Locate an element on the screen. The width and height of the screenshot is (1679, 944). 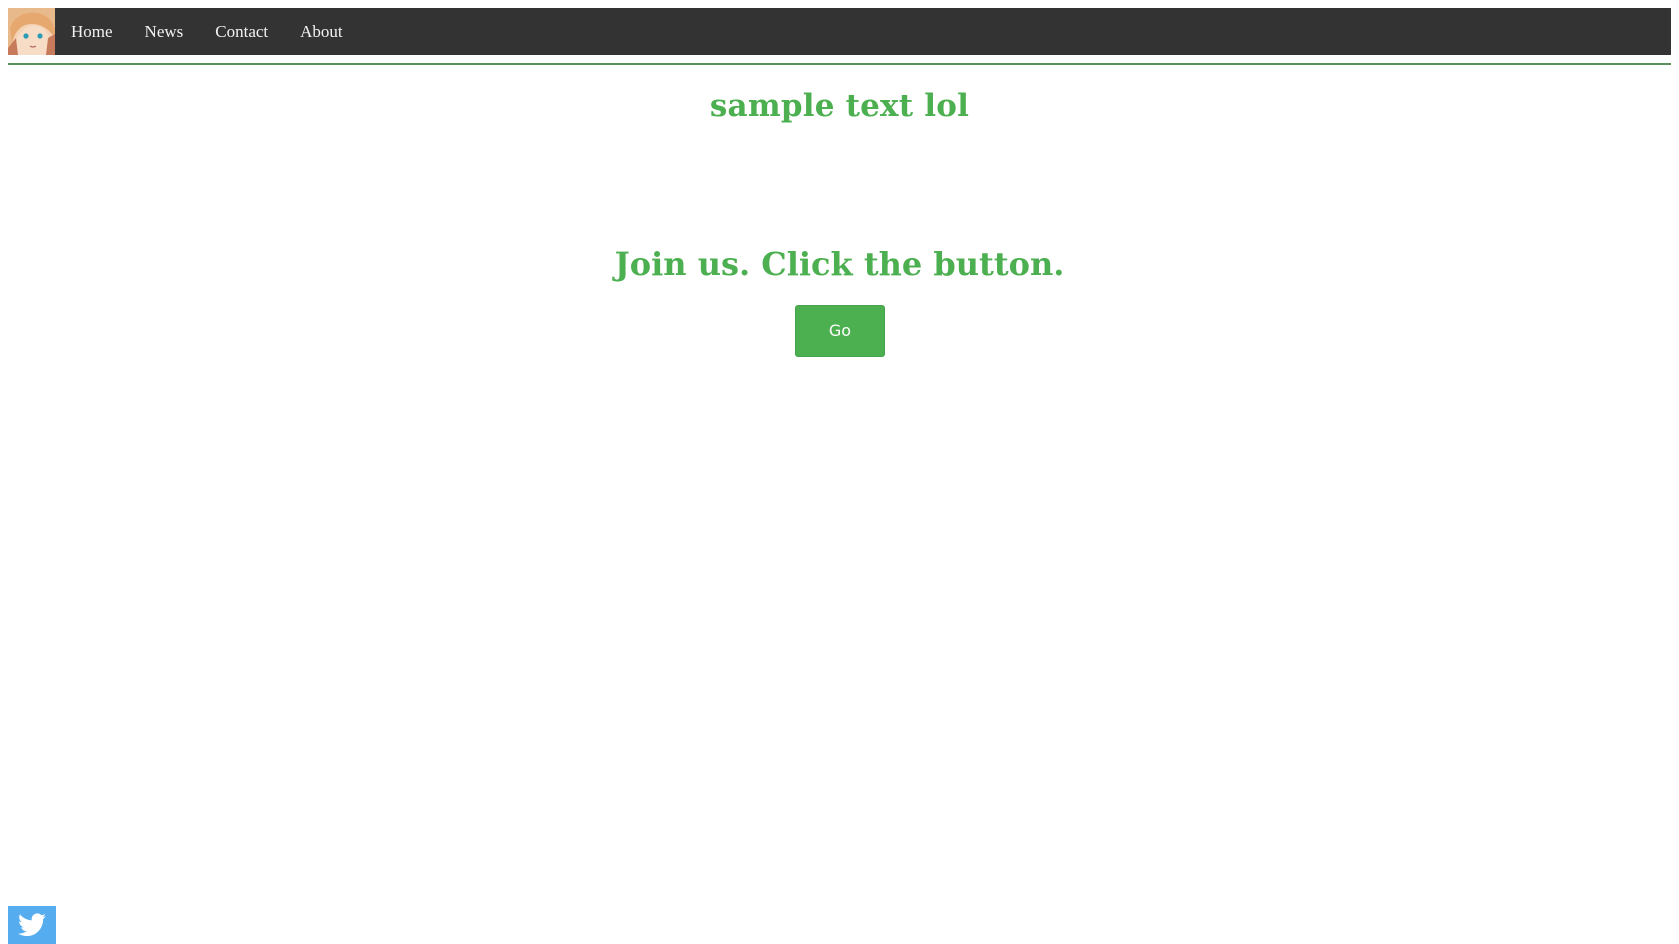
cta-heading: Join us. Click the button. is located at coordinates (839, 264).